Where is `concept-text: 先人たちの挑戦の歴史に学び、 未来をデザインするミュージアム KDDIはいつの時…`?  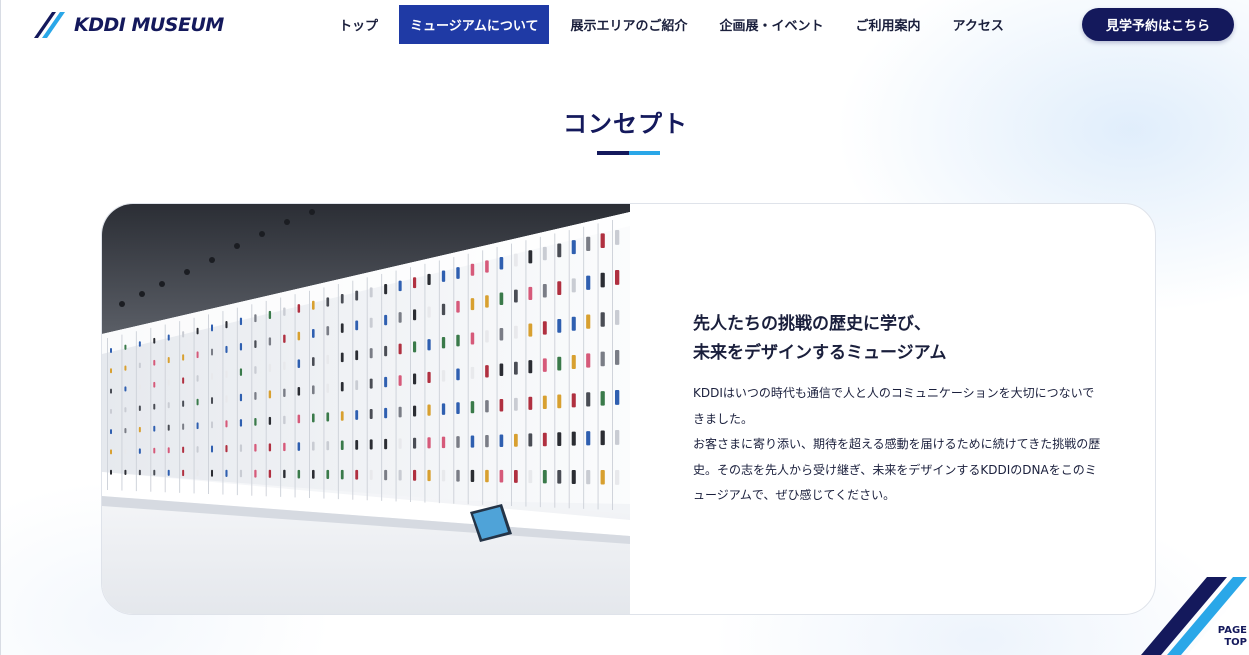
concept-text: 先人たちの挑戦の歴史に学び、 未来をデザインするミュージアム KDDIはいつの時… is located at coordinates (898, 409).